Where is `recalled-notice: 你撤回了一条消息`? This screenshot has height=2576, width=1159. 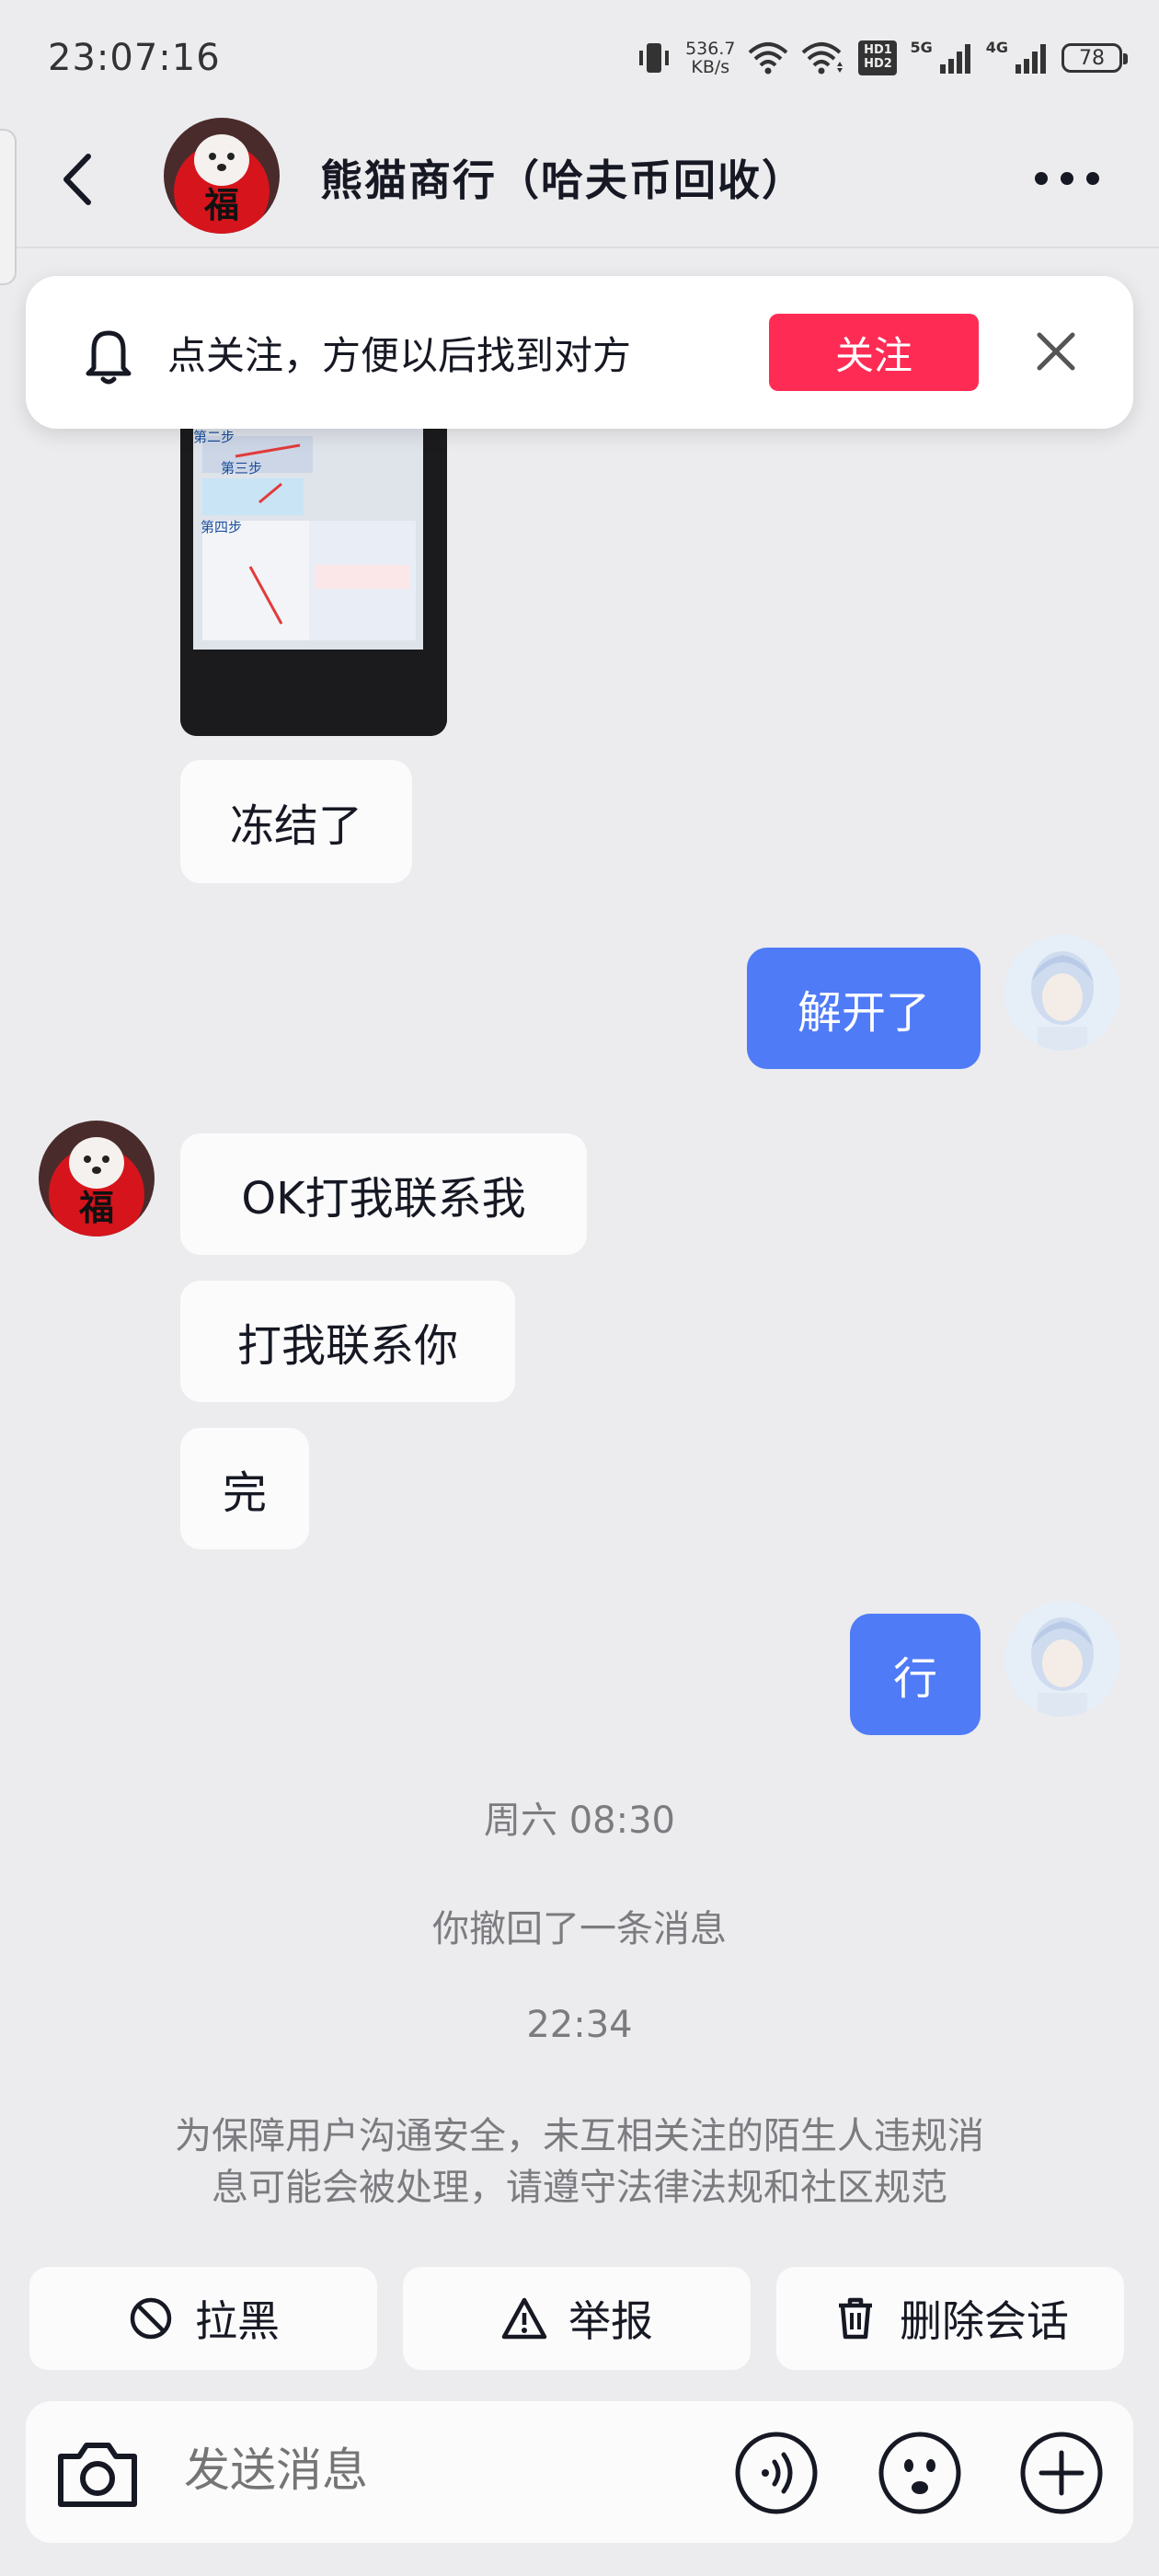
recalled-notice: 你撤回了一条消息 is located at coordinates (579, 1929).